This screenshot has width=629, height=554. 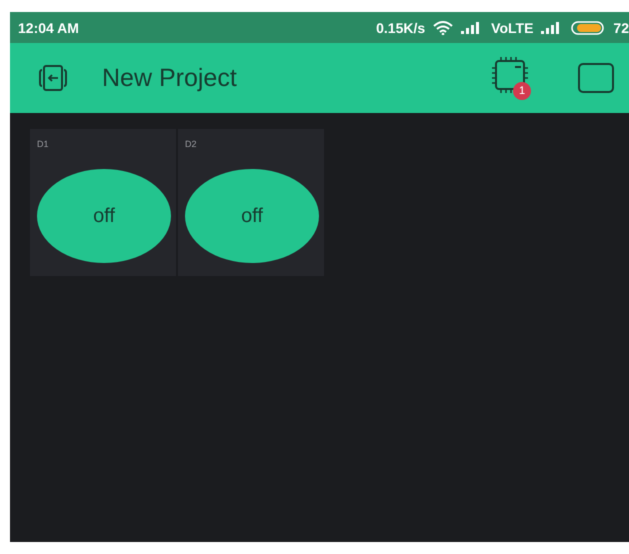 What do you see at coordinates (596, 78) in the screenshot?
I see `square-icon` at bounding box center [596, 78].